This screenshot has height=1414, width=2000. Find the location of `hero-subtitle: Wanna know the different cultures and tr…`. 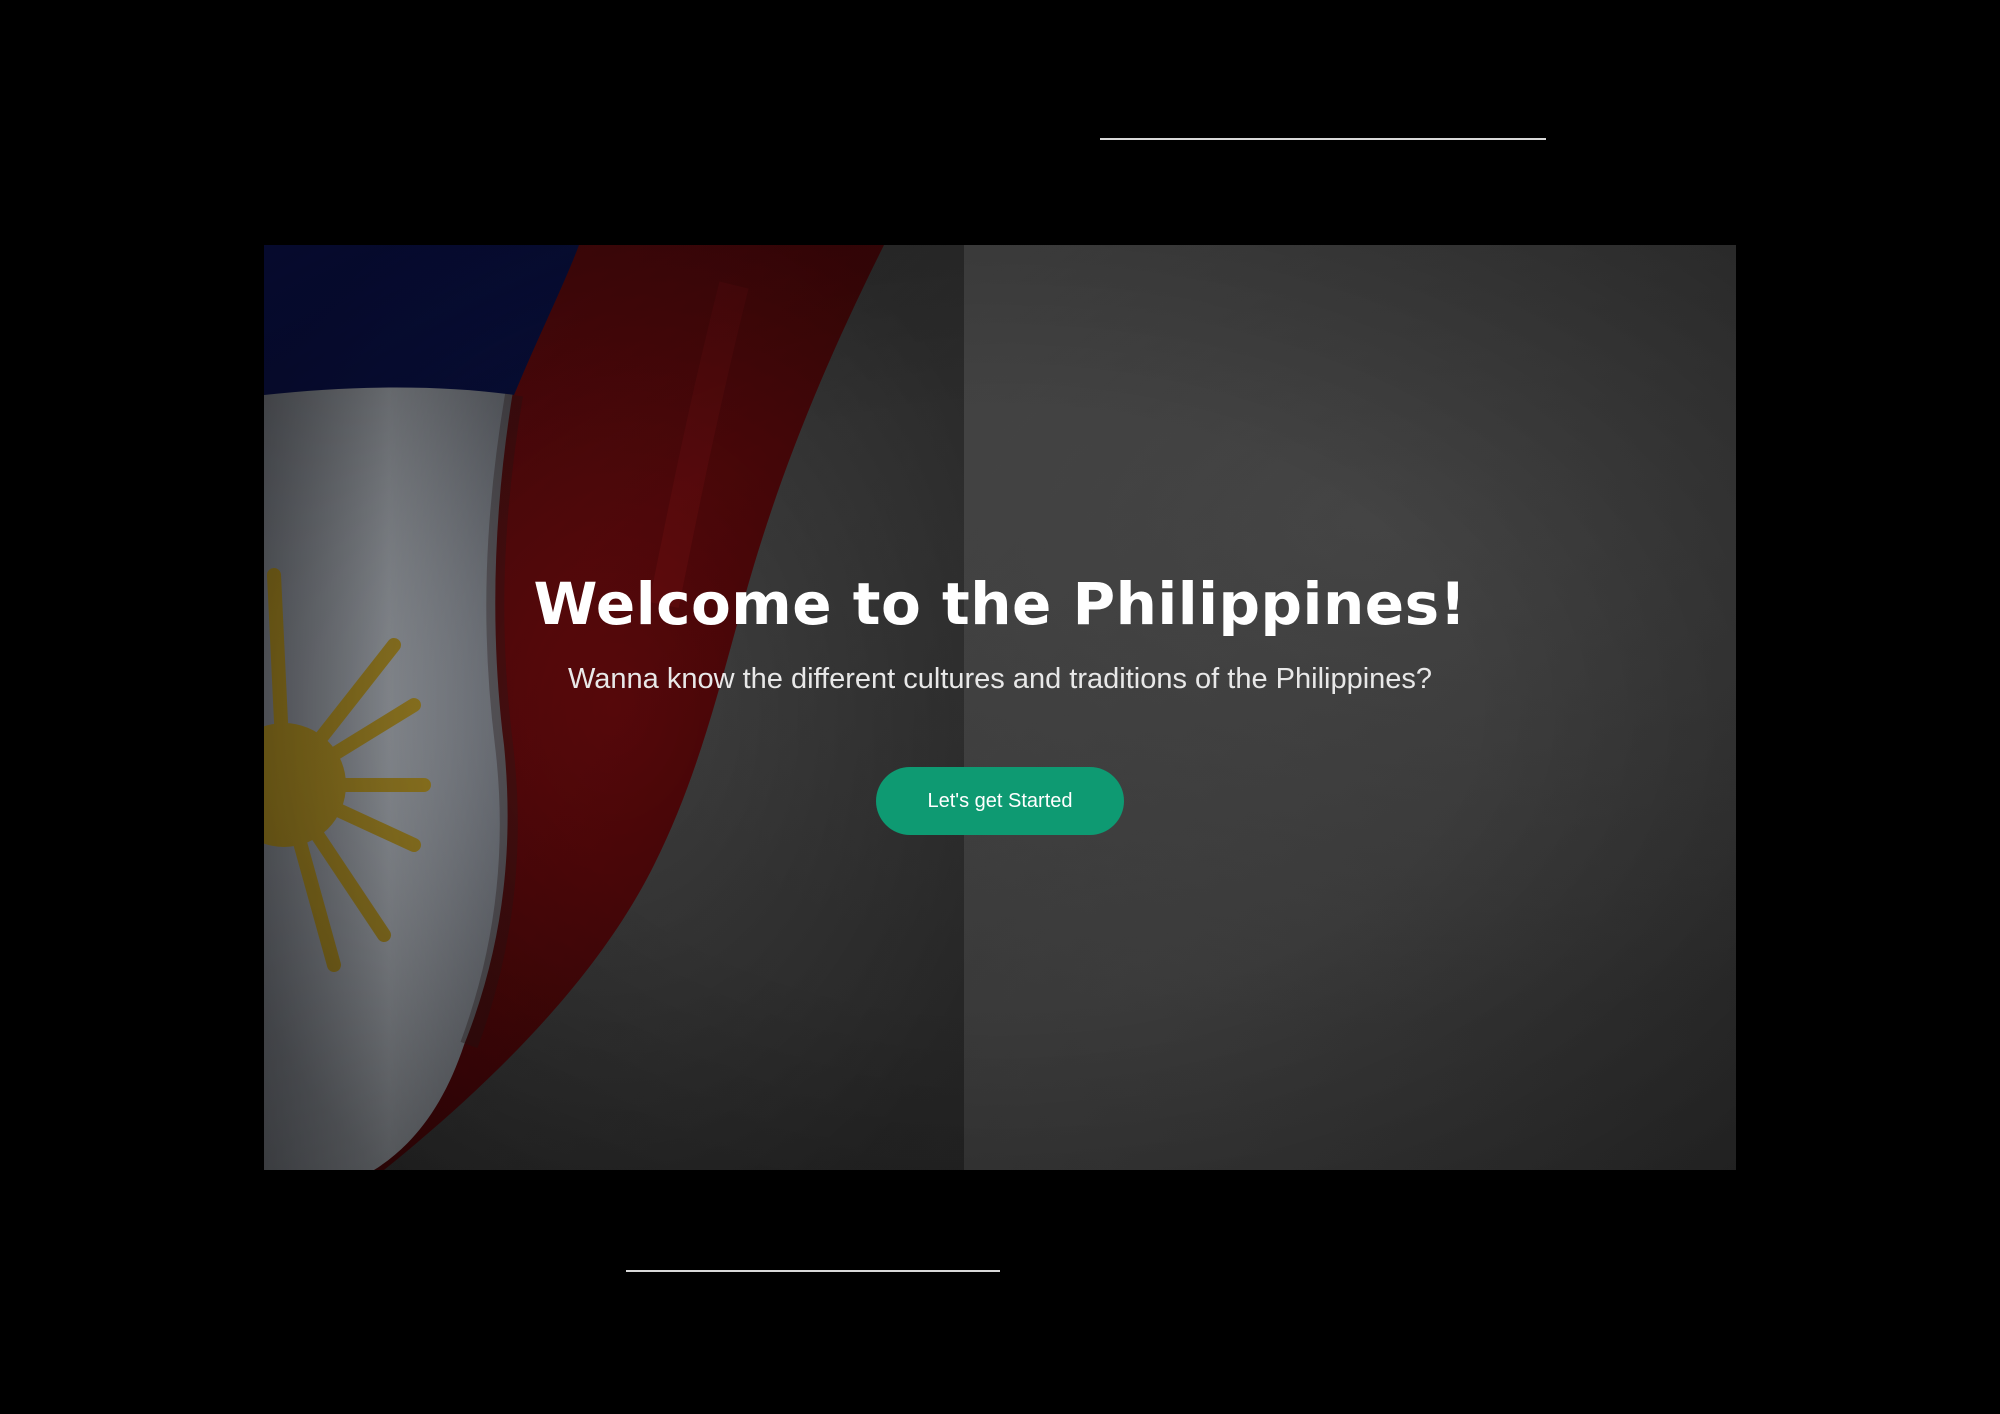

hero-subtitle: Wanna know the different cultures and tr… is located at coordinates (1000, 679).